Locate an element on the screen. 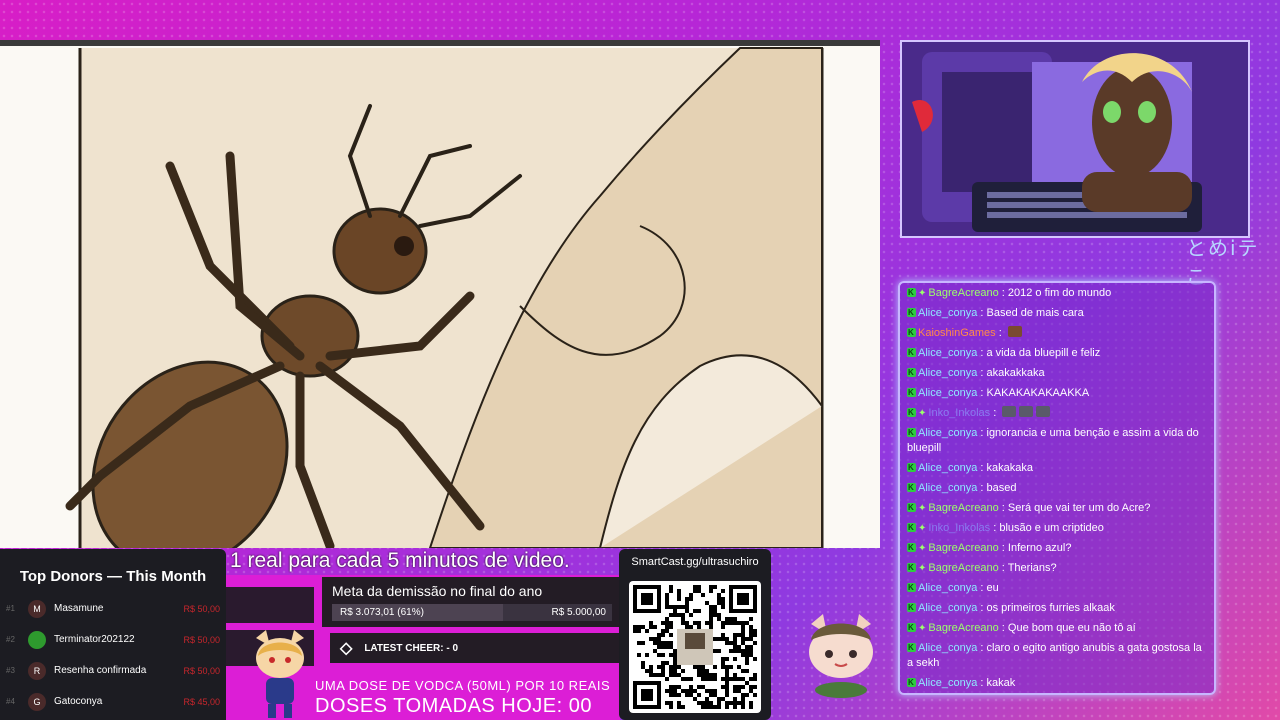 The image size is (1280, 720). donor-avatar: R is located at coordinates (37, 670).